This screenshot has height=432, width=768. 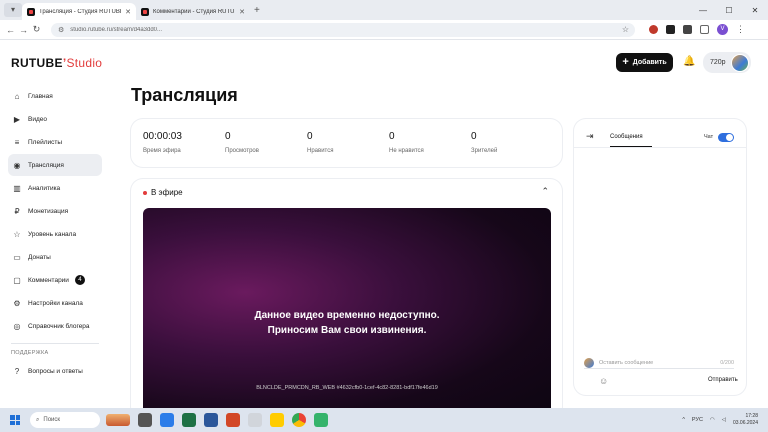 I want to click on new-tab-button: +, so click(x=257, y=10).